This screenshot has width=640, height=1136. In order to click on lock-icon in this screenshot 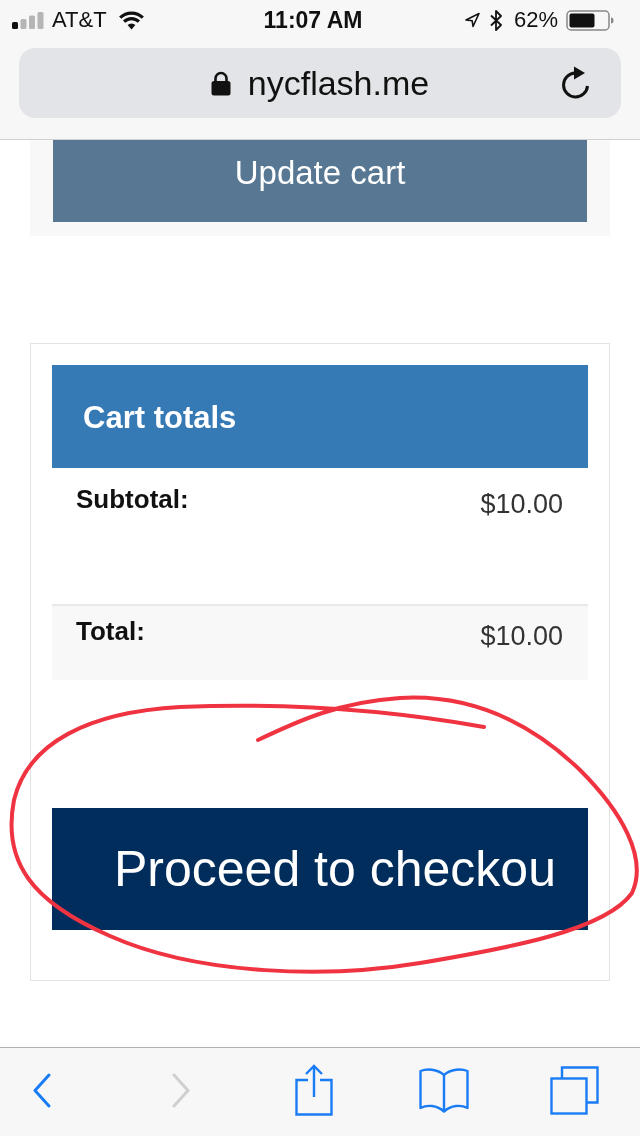, I will do `click(220, 83)`.